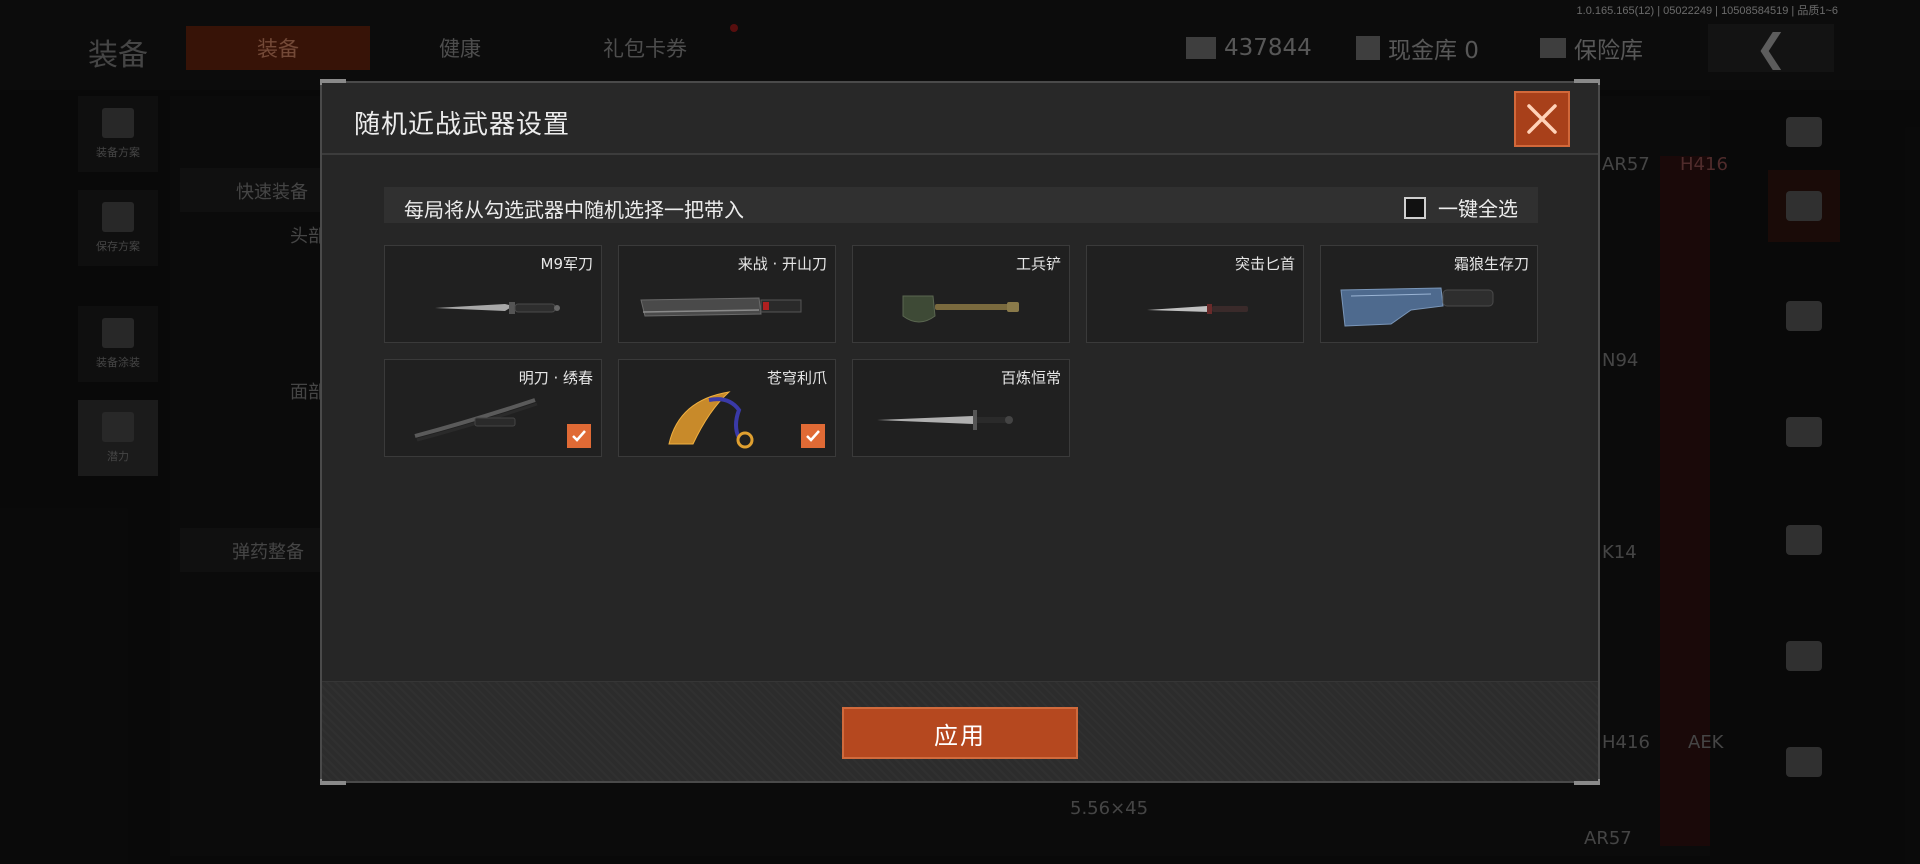 The height and width of the screenshot is (864, 1920). What do you see at coordinates (1196, 306) in the screenshot?
I see `dagger-icon` at bounding box center [1196, 306].